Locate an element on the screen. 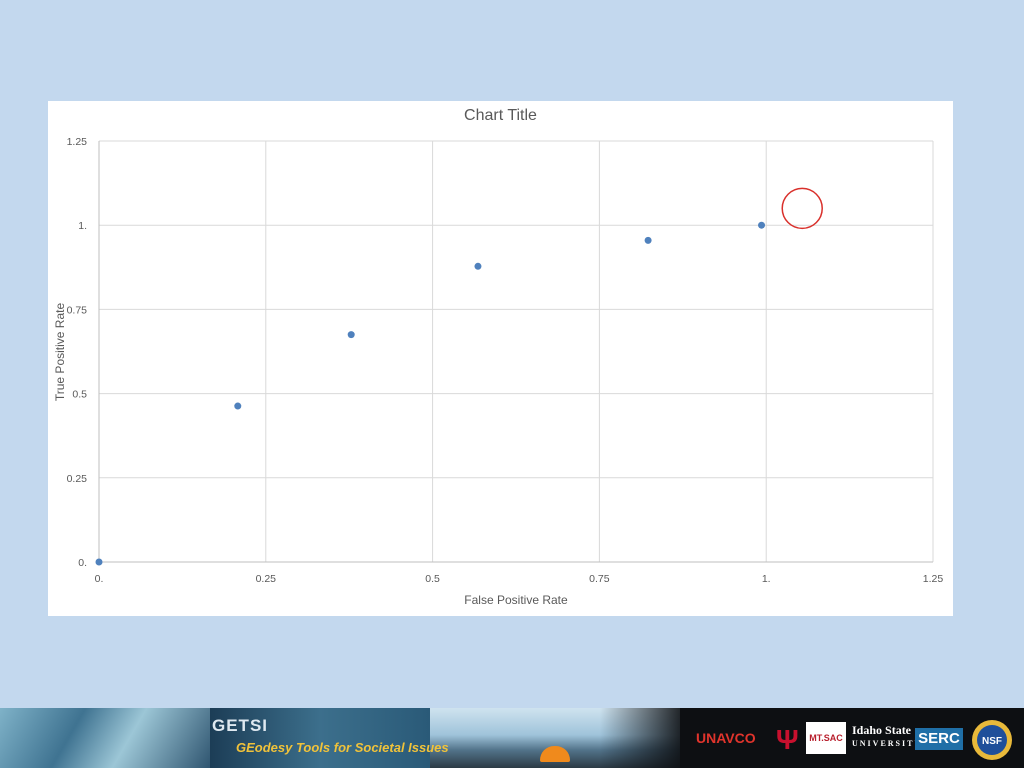 This screenshot has width=1024, height=768. annotation-circle is located at coordinates (802, 208).